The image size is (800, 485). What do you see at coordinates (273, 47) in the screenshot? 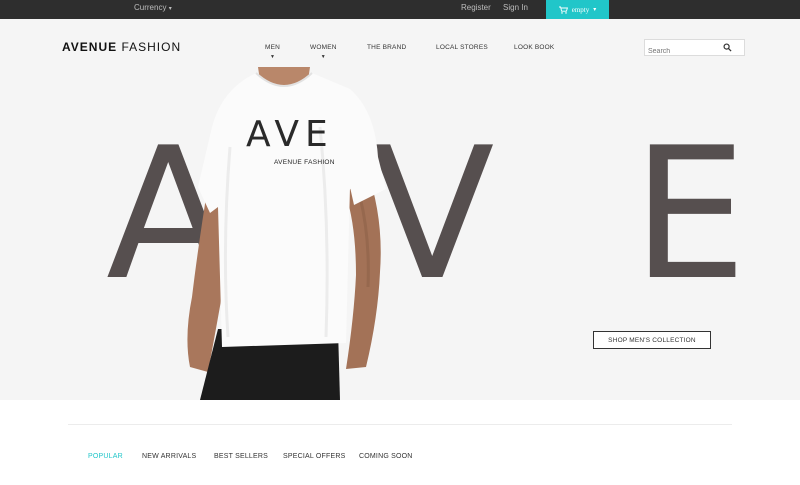
I see `nav-label: MEN` at bounding box center [273, 47].